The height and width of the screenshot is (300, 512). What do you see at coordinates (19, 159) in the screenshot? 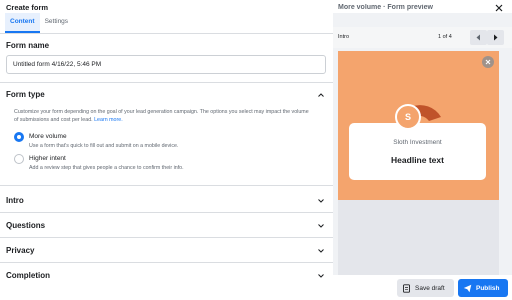
I see `higher-intent-radio` at bounding box center [19, 159].